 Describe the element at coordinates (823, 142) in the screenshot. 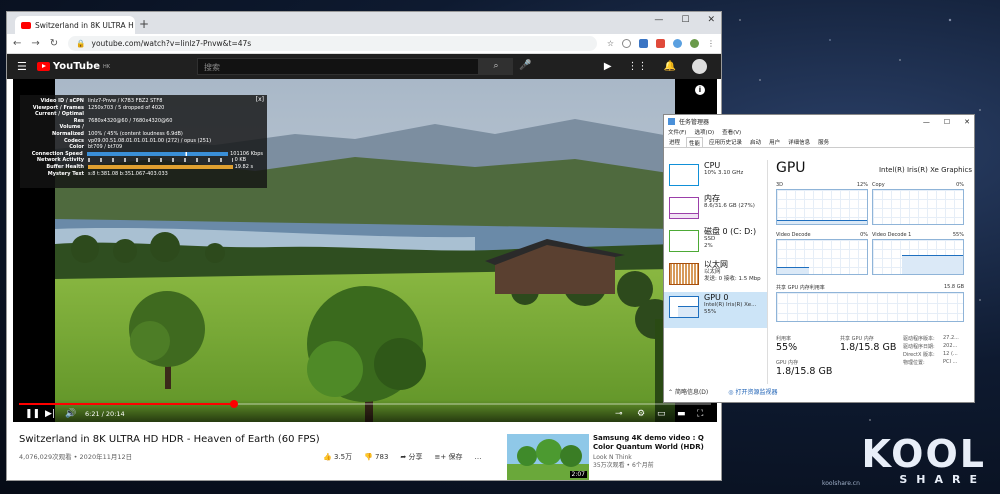

I see `tab-services: 服务` at that location.